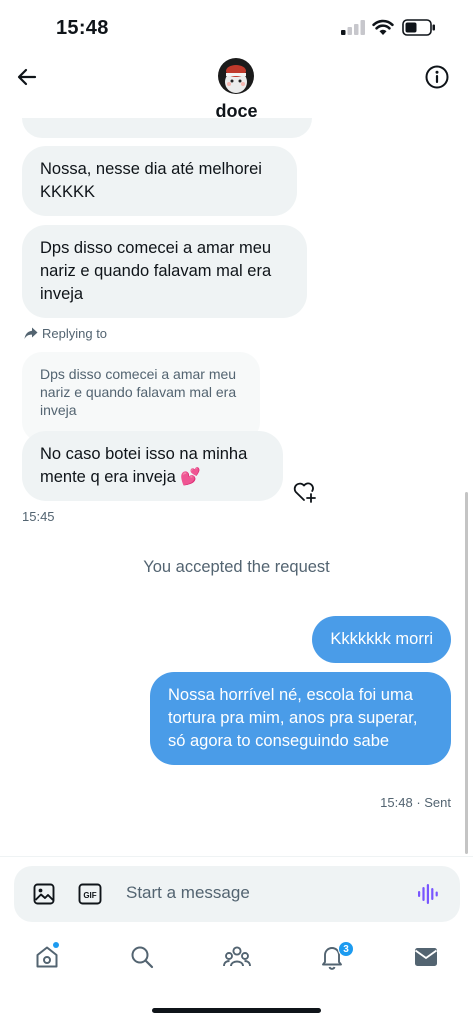  I want to click on arrow-left-icon, so click(27, 77).